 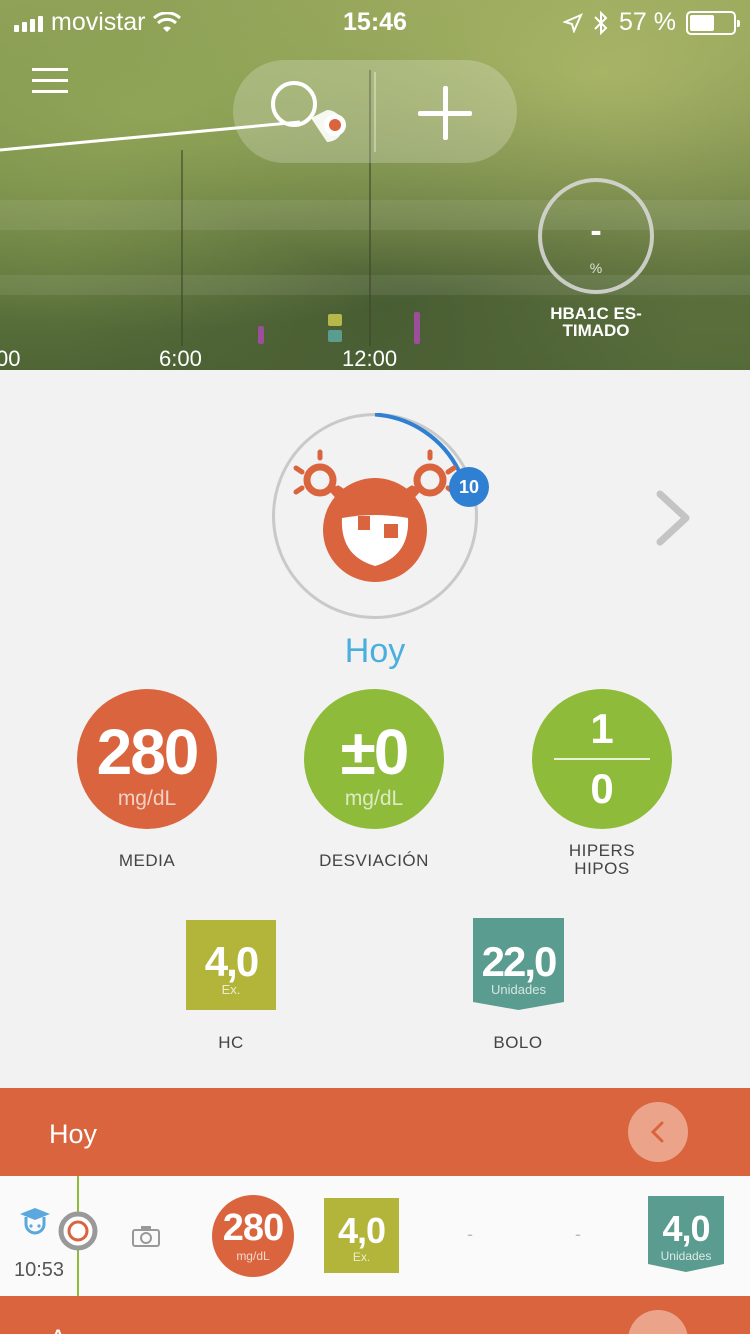 I want to click on hipos-label: HIPOS, so click(x=602, y=868).